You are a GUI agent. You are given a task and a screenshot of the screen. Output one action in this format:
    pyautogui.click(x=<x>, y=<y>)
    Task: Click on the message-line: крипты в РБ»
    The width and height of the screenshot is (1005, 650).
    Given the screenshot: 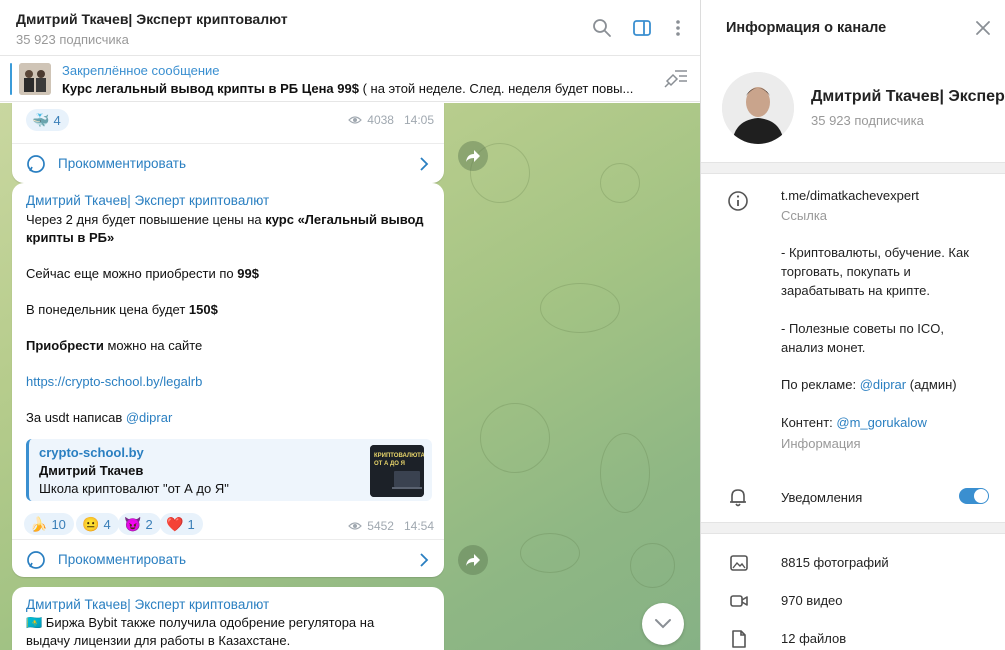 What is the action you would take?
    pyautogui.click(x=70, y=237)
    